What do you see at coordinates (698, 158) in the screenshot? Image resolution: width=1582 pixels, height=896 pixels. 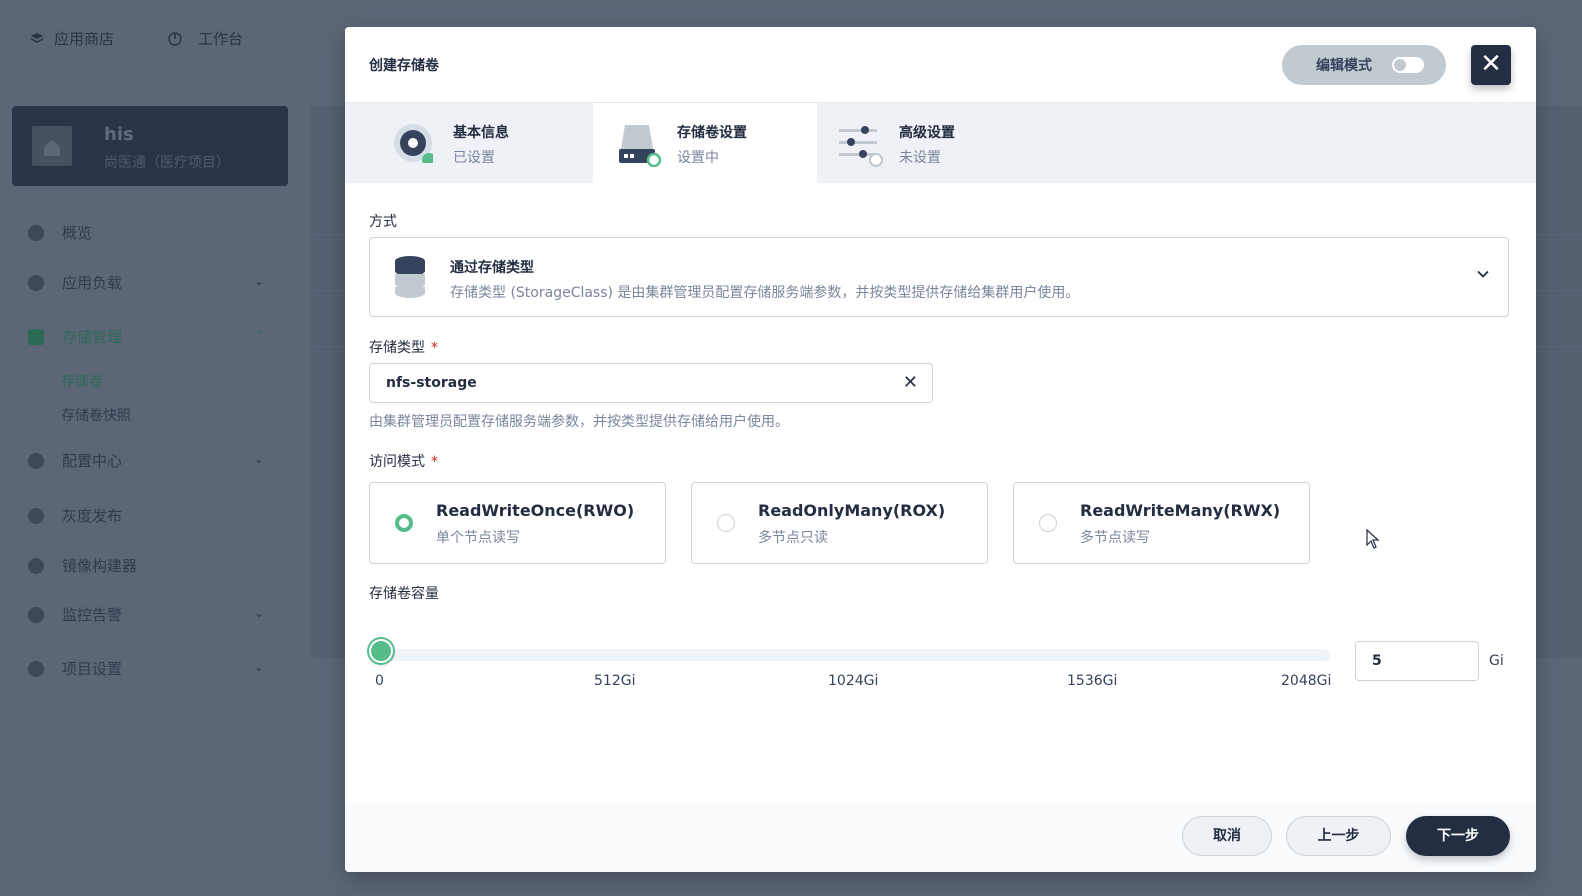 I see `step-status: 设置中` at bounding box center [698, 158].